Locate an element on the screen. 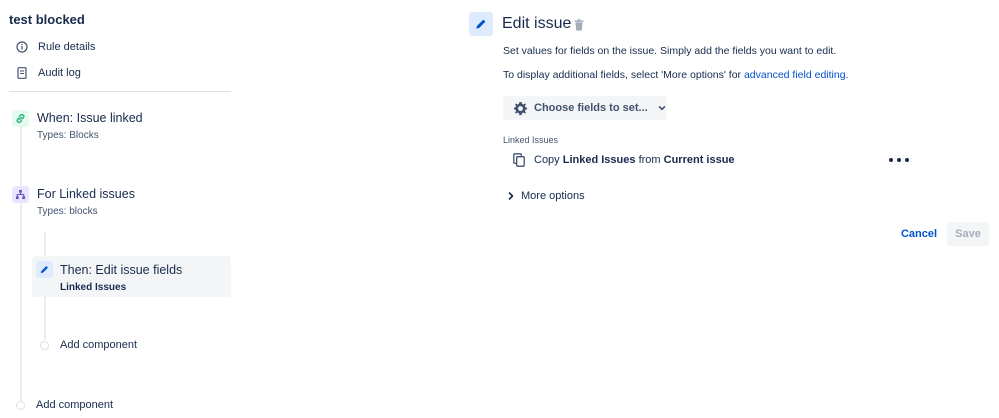 The image size is (999, 418). more-actions-icon is located at coordinates (899, 160).